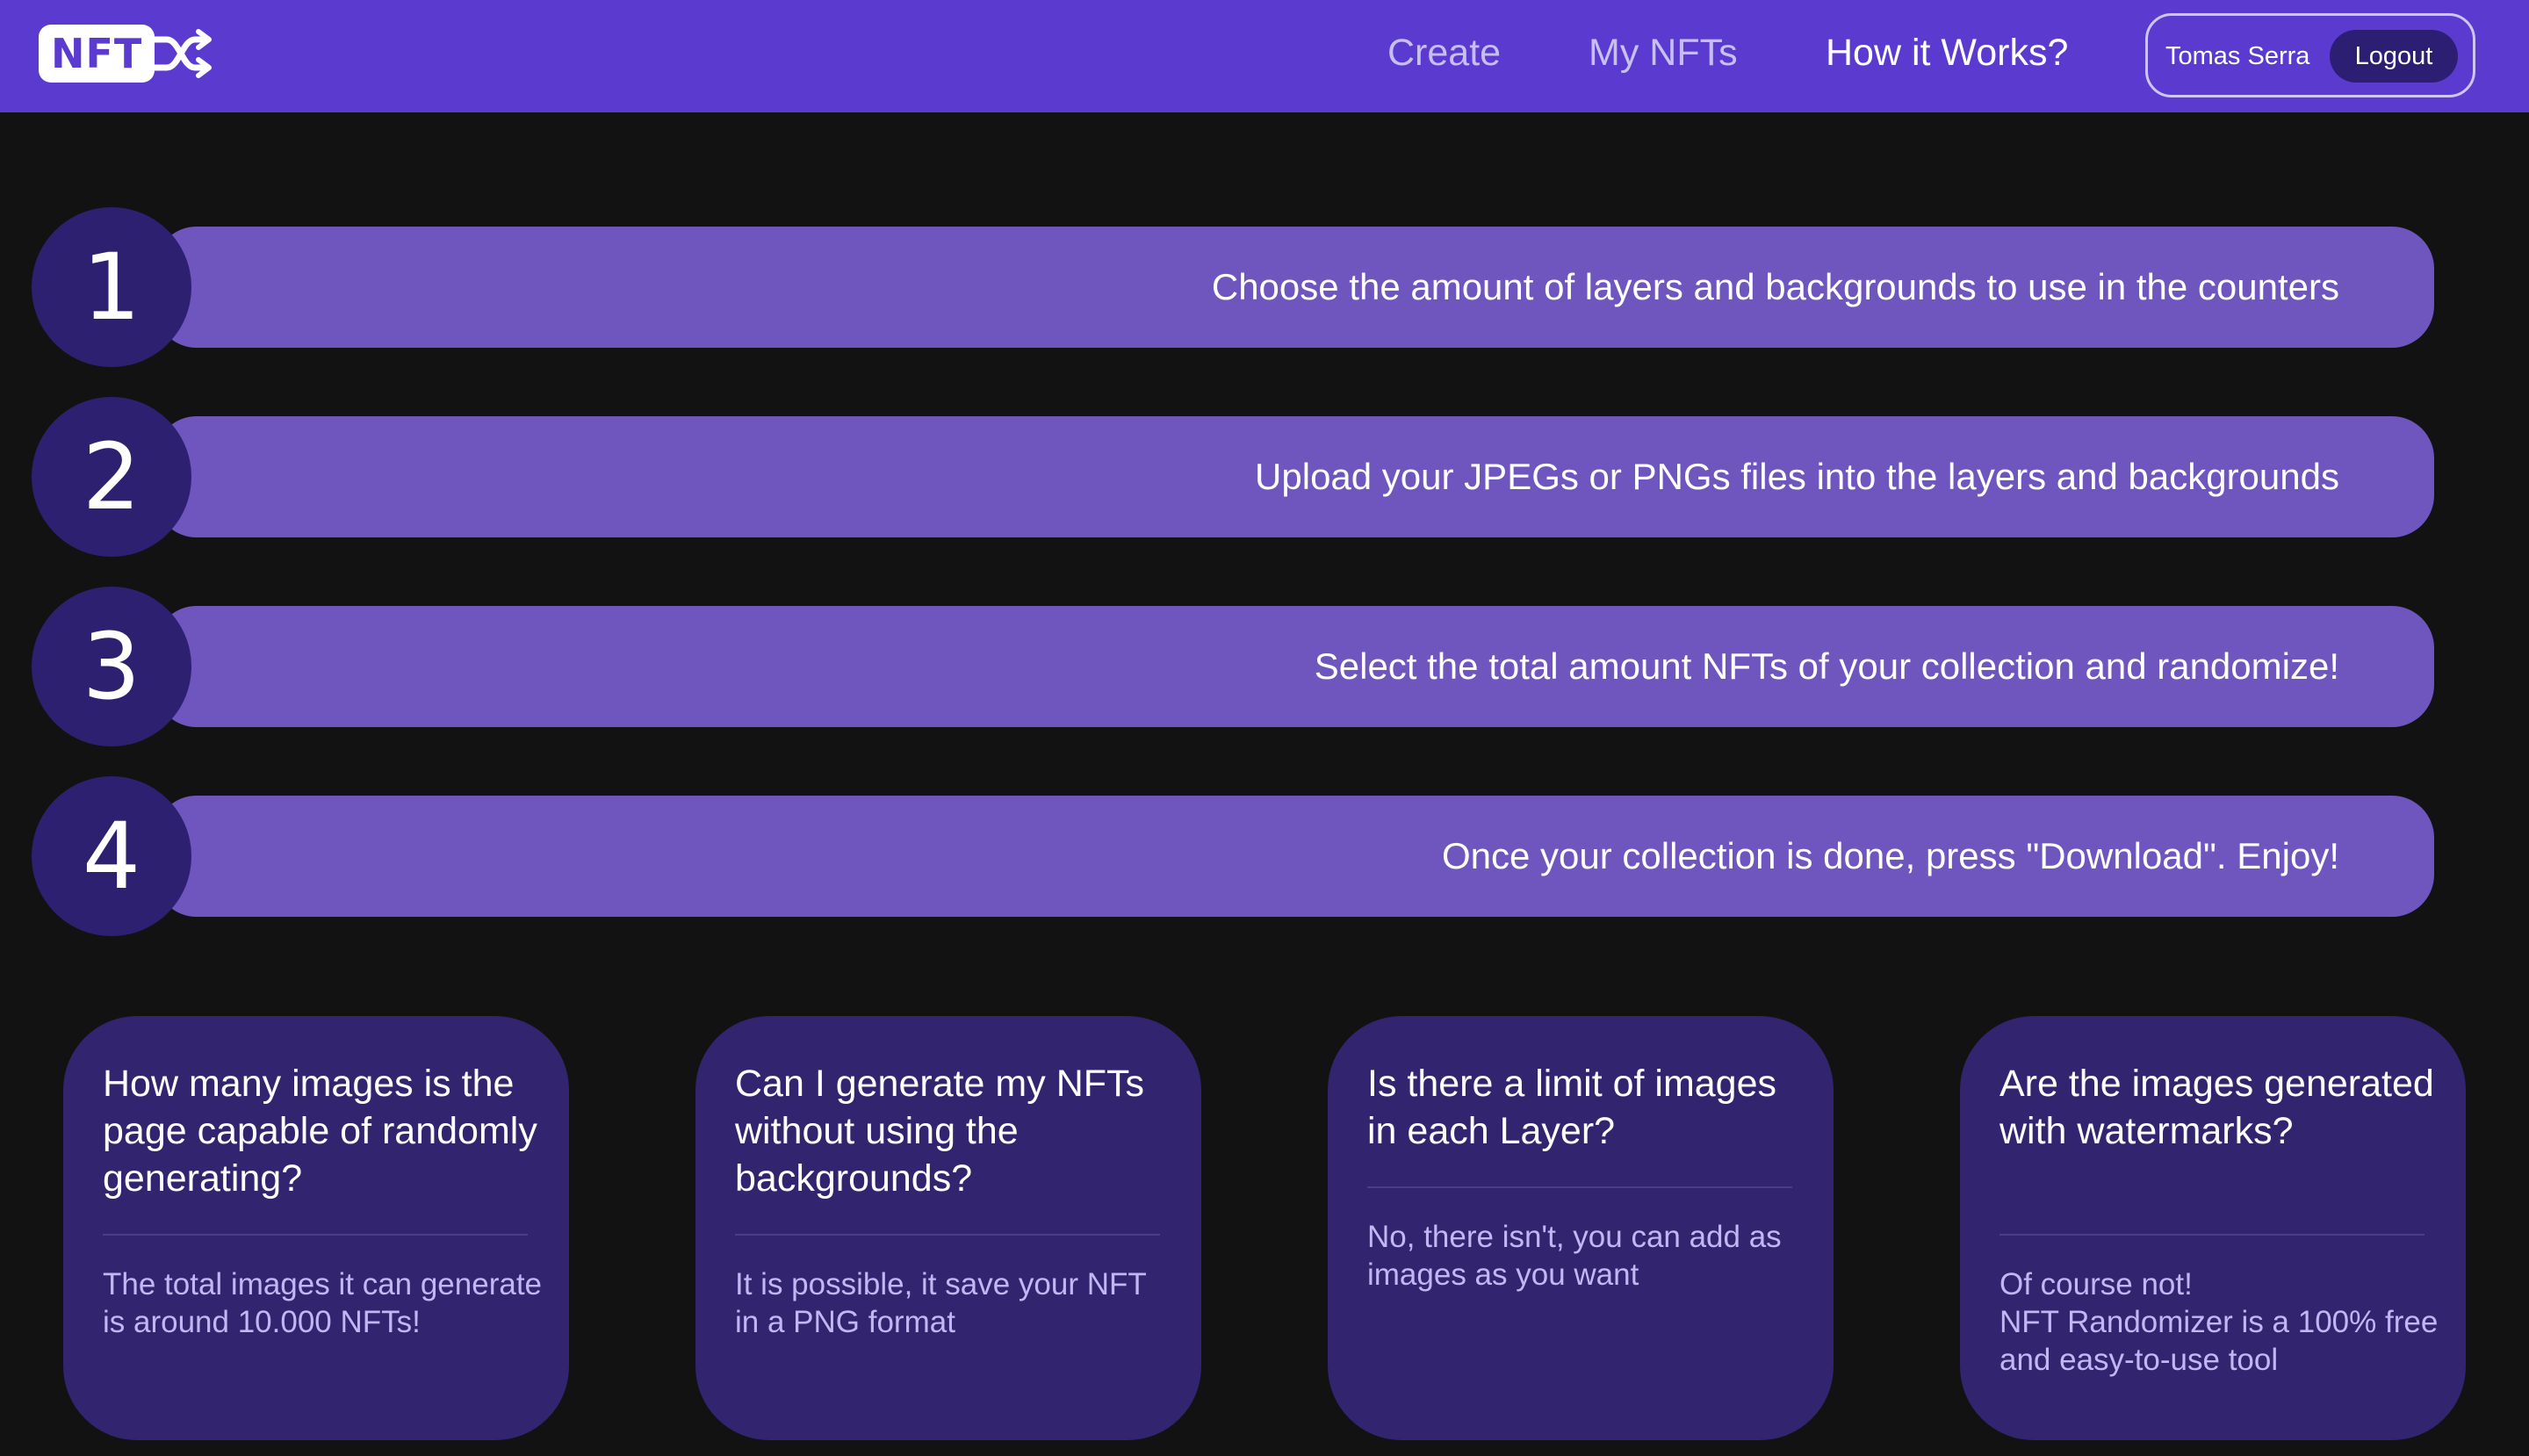  I want to click on nav-my-nfts: My NFTs, so click(1664, 52).